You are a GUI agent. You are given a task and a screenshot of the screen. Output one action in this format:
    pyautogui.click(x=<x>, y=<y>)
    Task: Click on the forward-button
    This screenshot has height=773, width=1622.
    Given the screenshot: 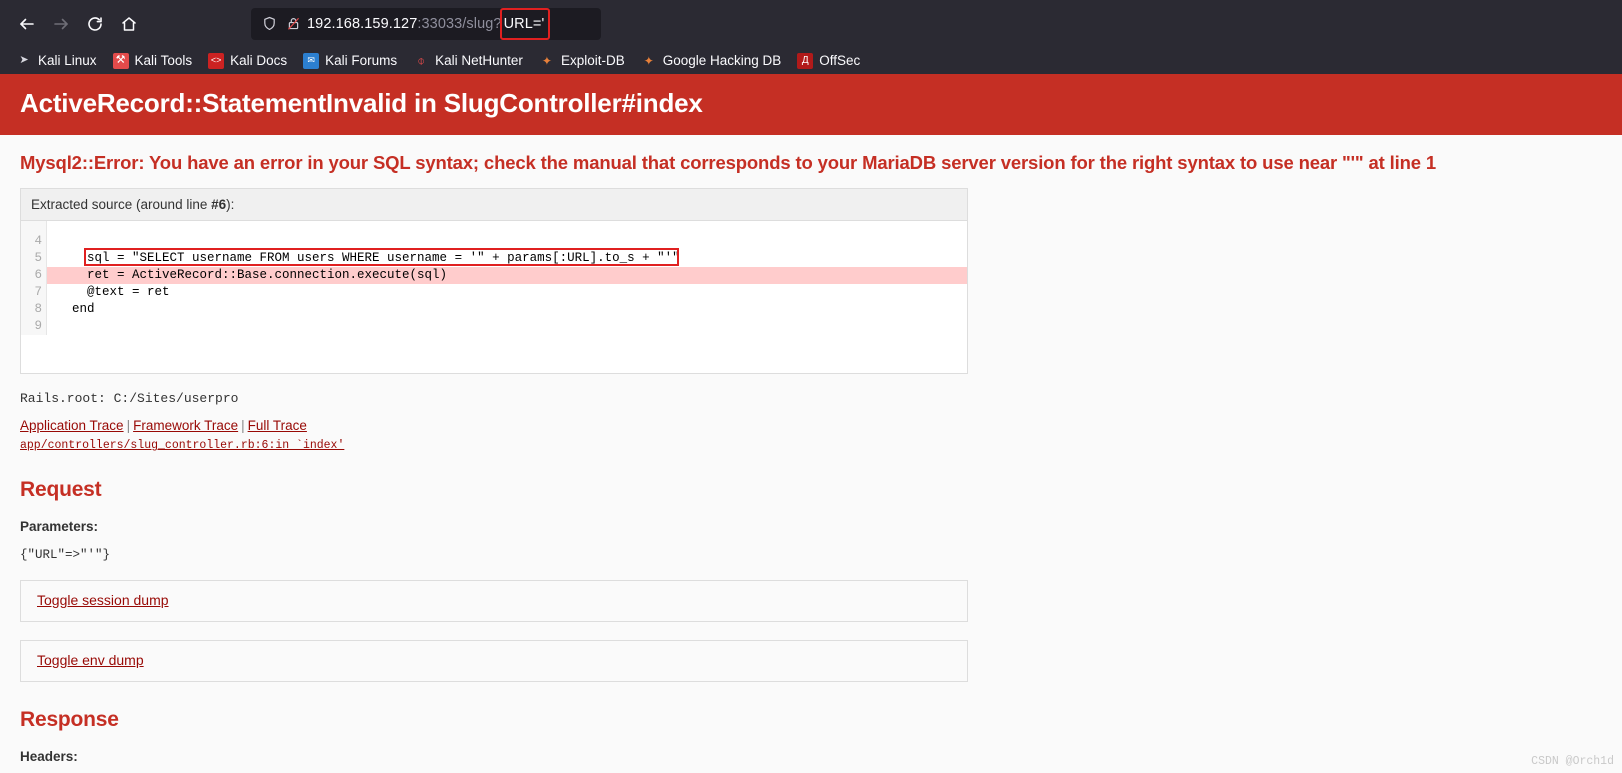 What is the action you would take?
    pyautogui.click(x=61, y=24)
    